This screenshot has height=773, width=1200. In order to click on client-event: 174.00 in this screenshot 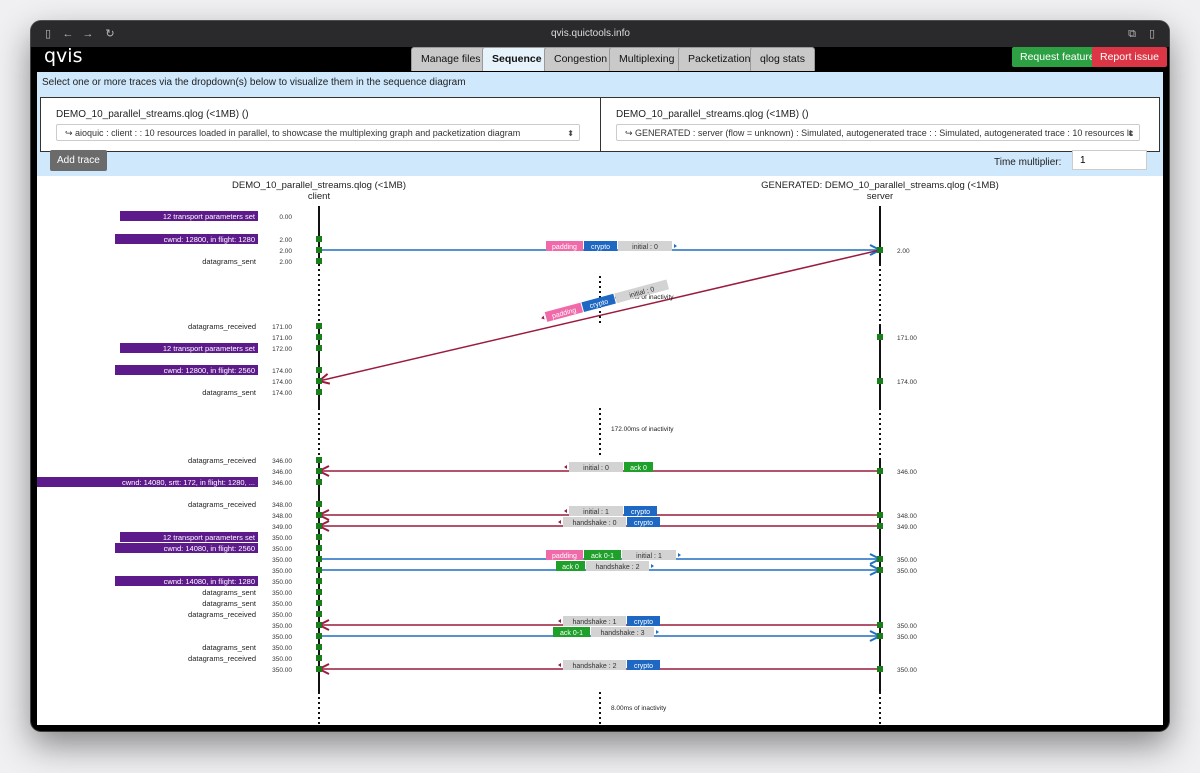, I will do `click(297, 382)`.